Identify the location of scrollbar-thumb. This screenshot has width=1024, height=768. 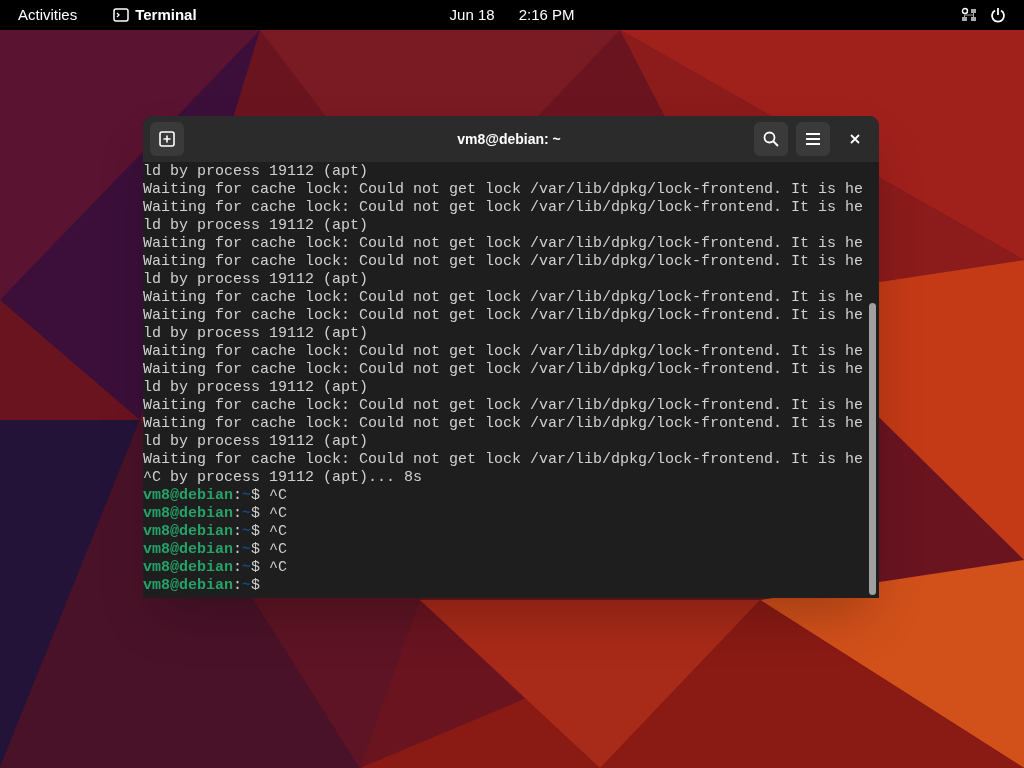
(872, 449).